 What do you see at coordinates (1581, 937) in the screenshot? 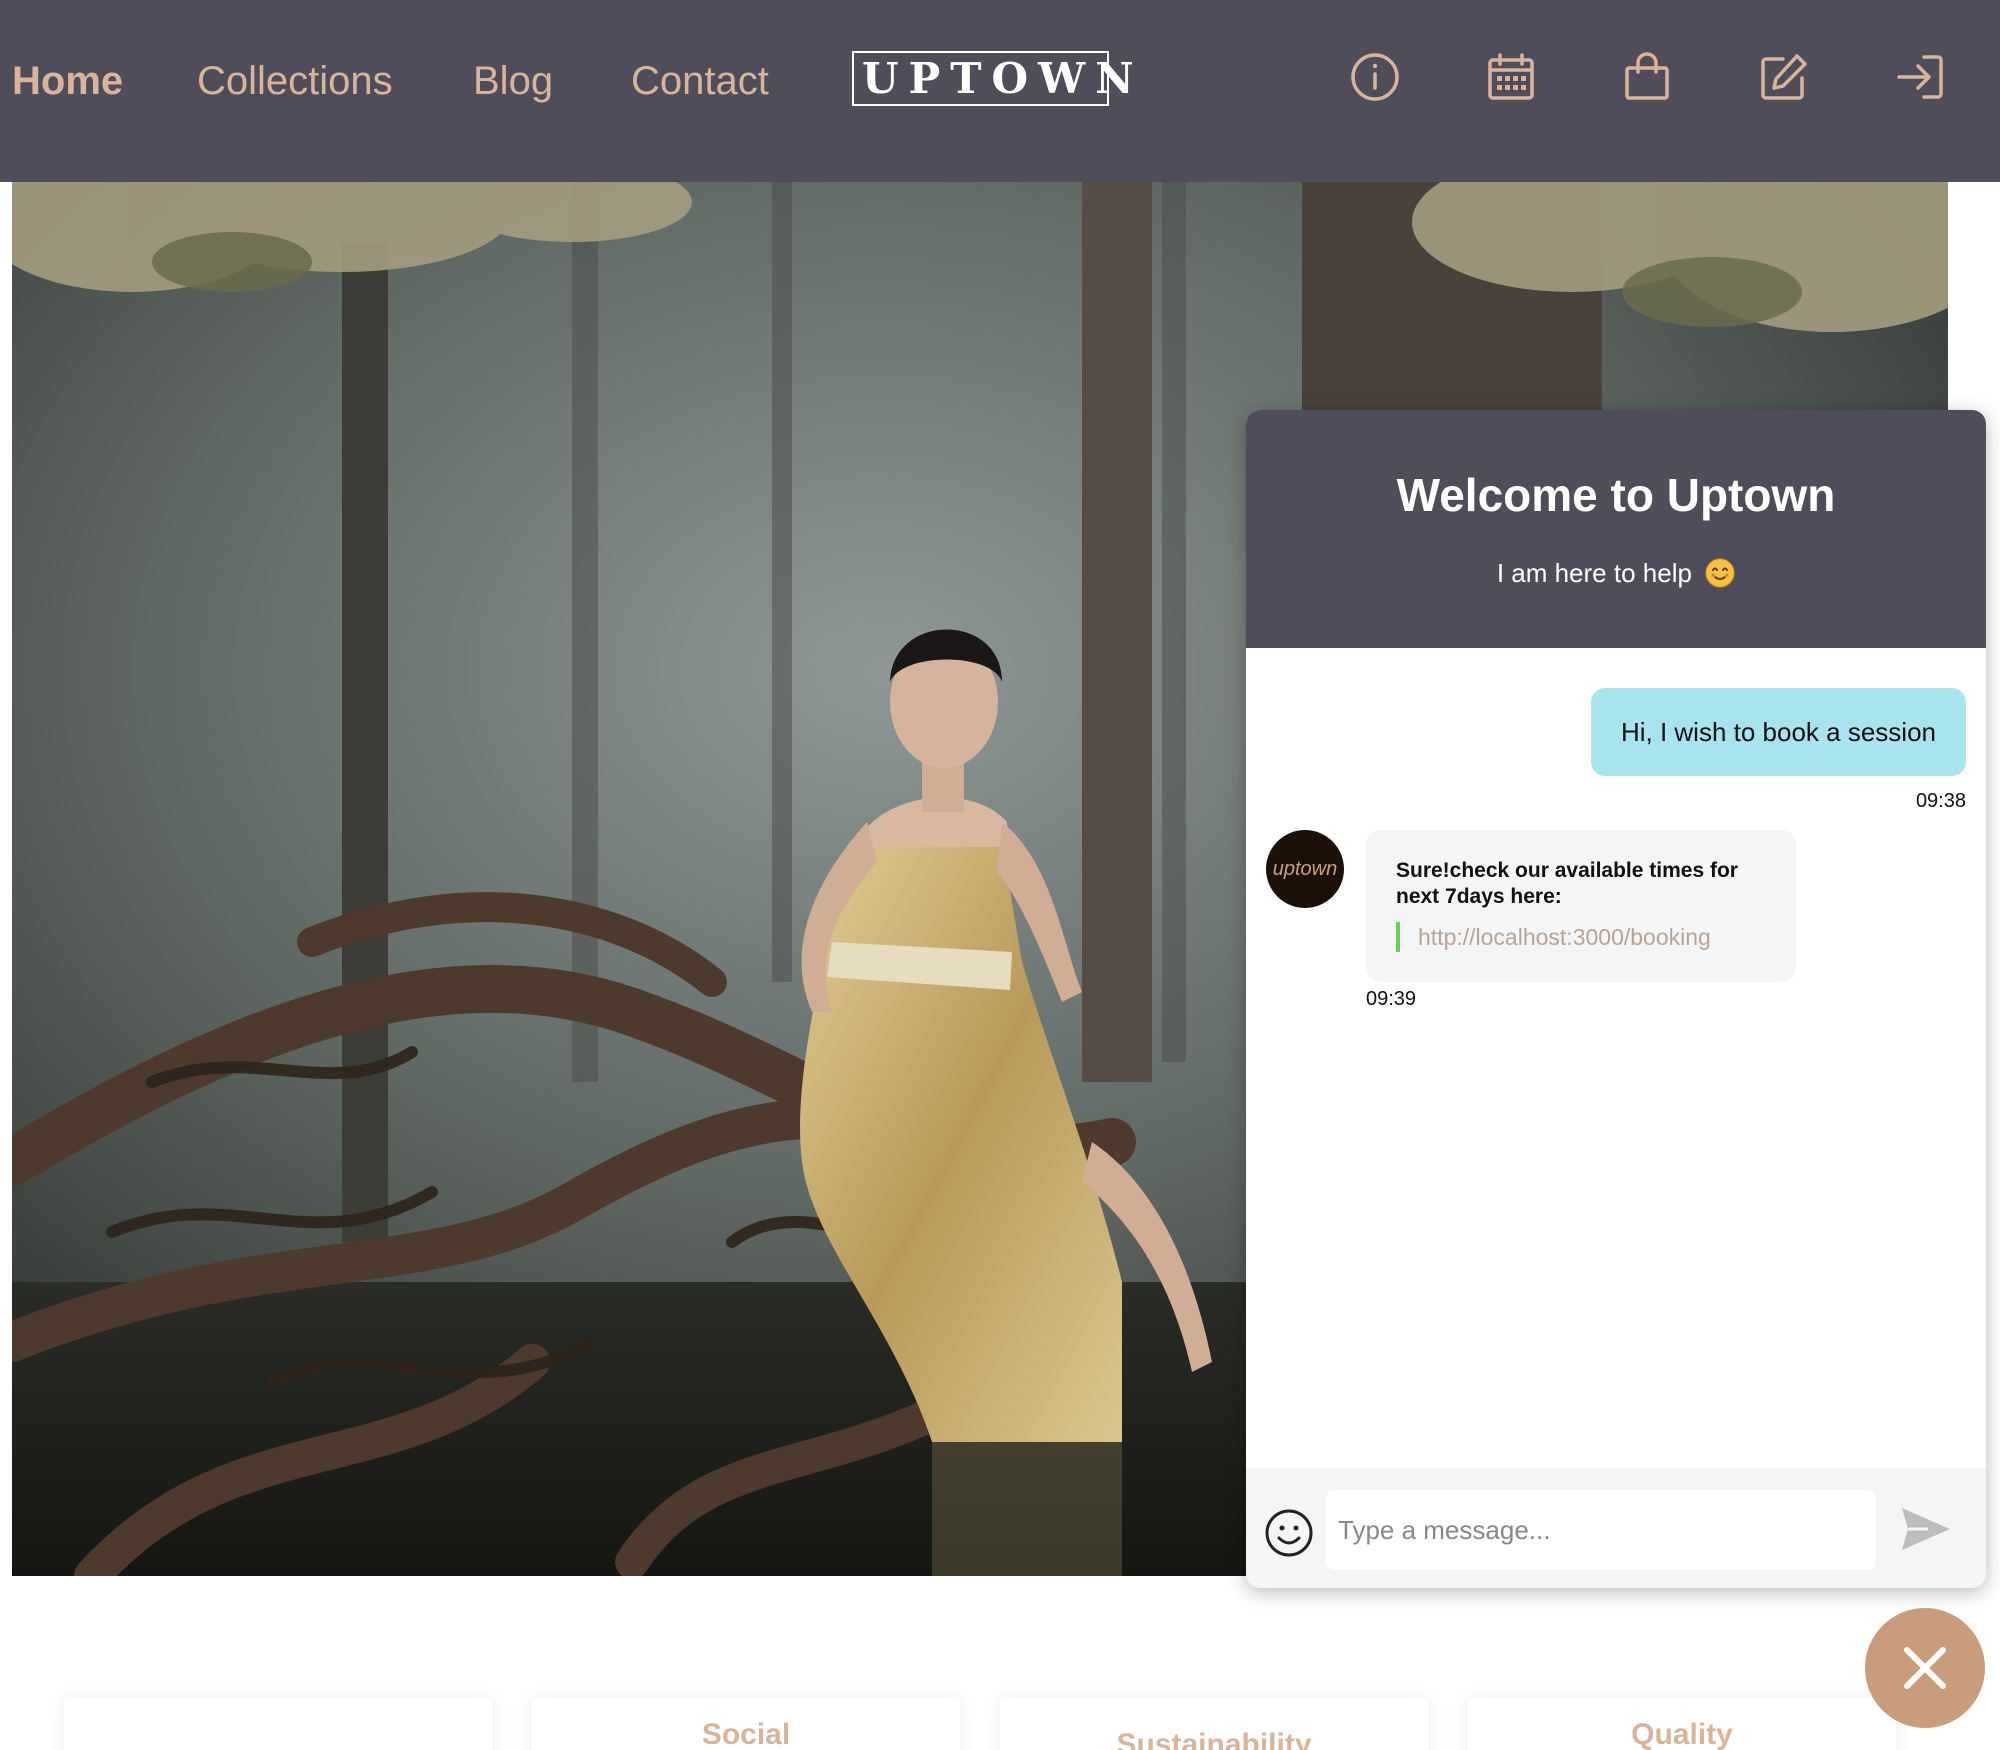
I see `booking-link: http://localhost:3000/booking` at bounding box center [1581, 937].